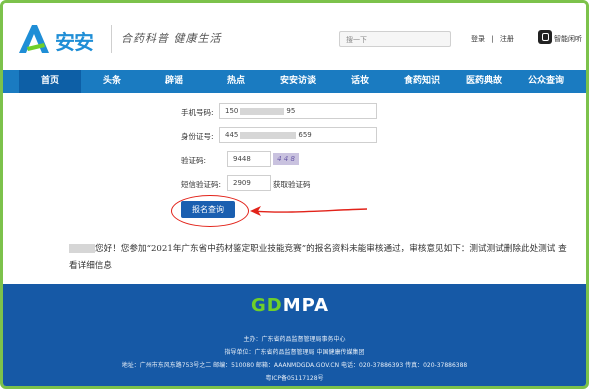  What do you see at coordinates (478, 39) in the screenshot?
I see `login-link: 登录` at bounding box center [478, 39].